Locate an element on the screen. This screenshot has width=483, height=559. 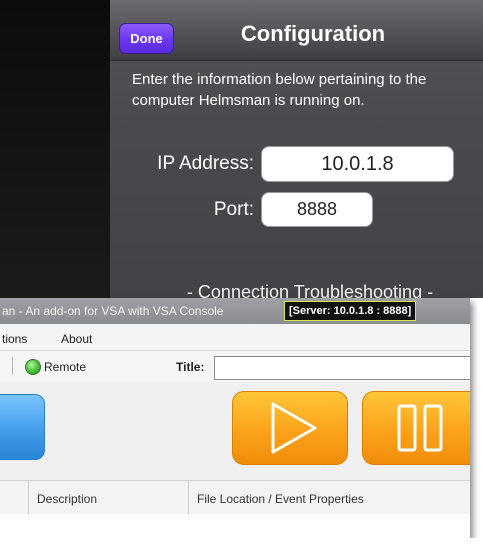
blue-action-button is located at coordinates (22, 427).